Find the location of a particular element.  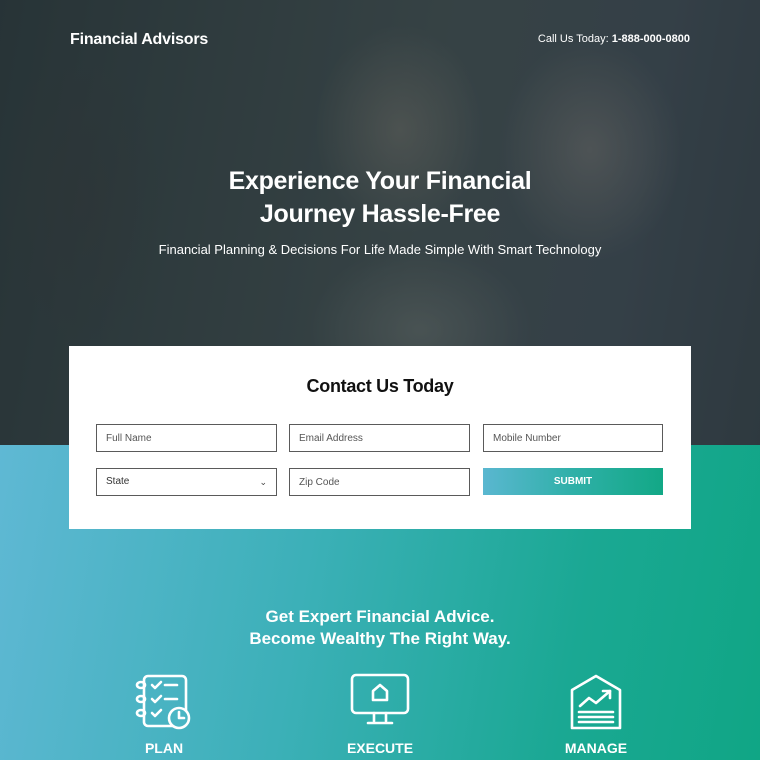

feature-plan: PLAN is located at coordinates (164, 714).